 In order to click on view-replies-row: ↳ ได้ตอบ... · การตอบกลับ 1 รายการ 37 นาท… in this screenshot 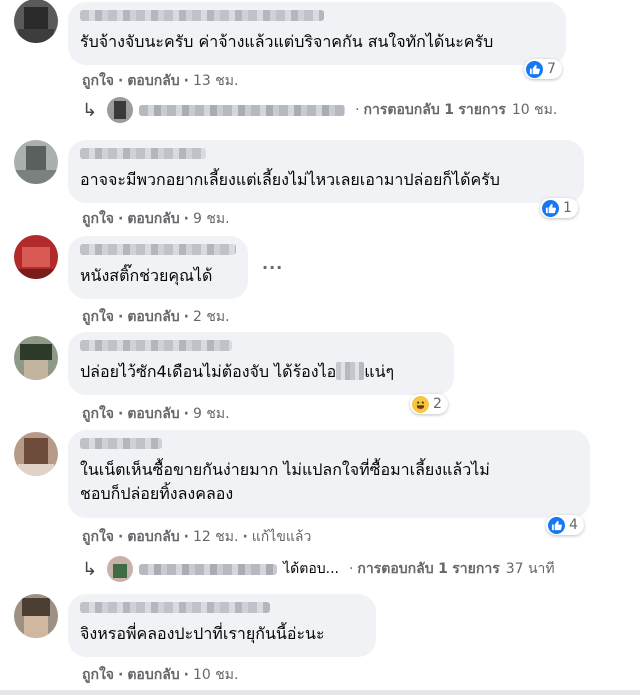, I will do `click(318, 569)`.